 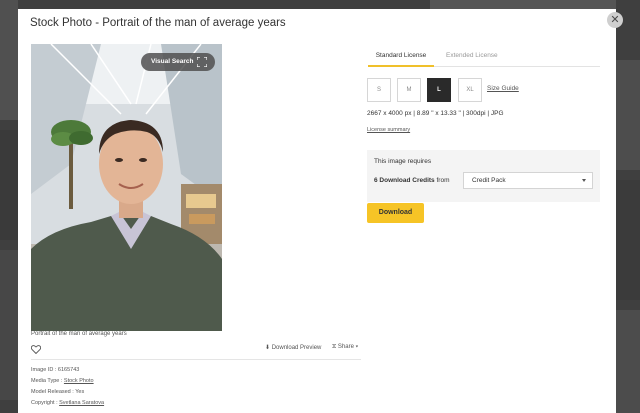 I want to click on media-type-row: Media Type : Stock Photo, so click(x=62, y=381).